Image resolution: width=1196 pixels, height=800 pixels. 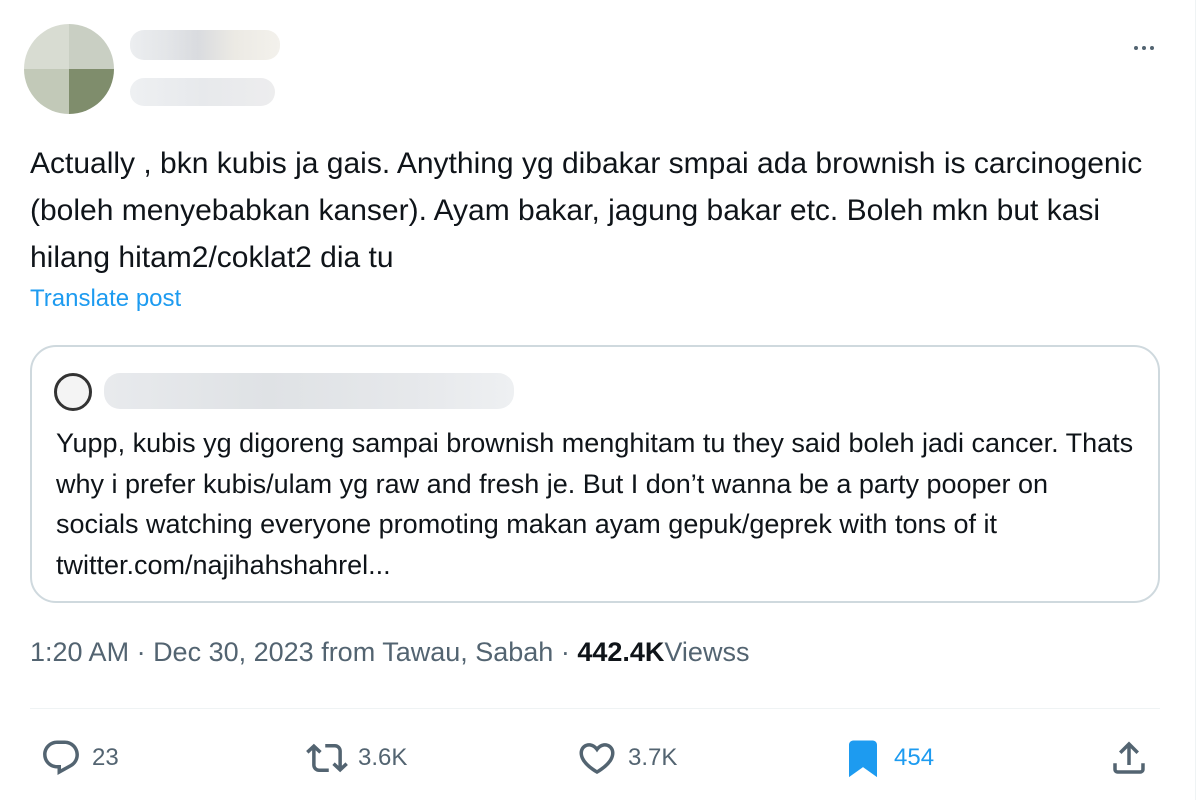 What do you see at coordinates (61, 757) in the screenshot?
I see `reply-icon` at bounding box center [61, 757].